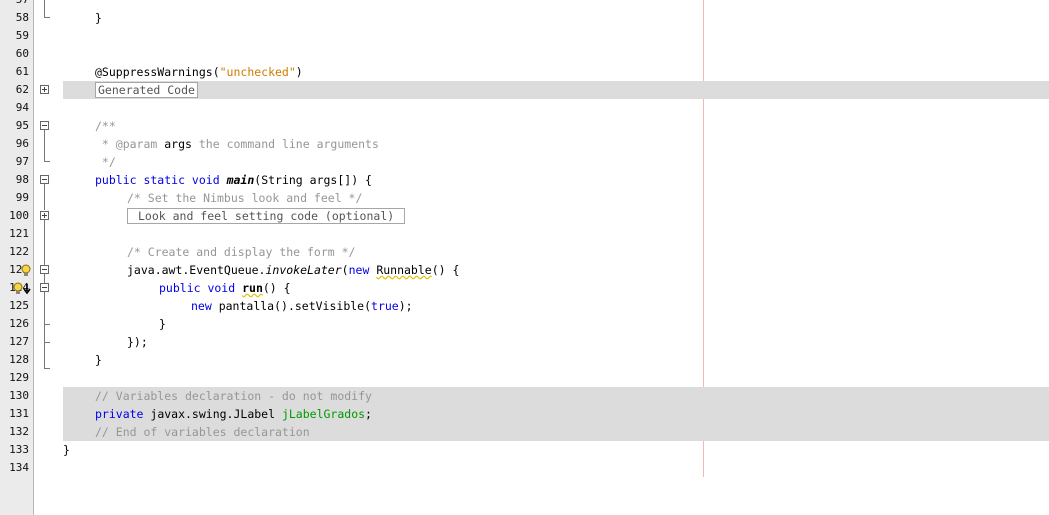 The image size is (1049, 515). I want to click on code-line-95: /**, so click(556, 126).